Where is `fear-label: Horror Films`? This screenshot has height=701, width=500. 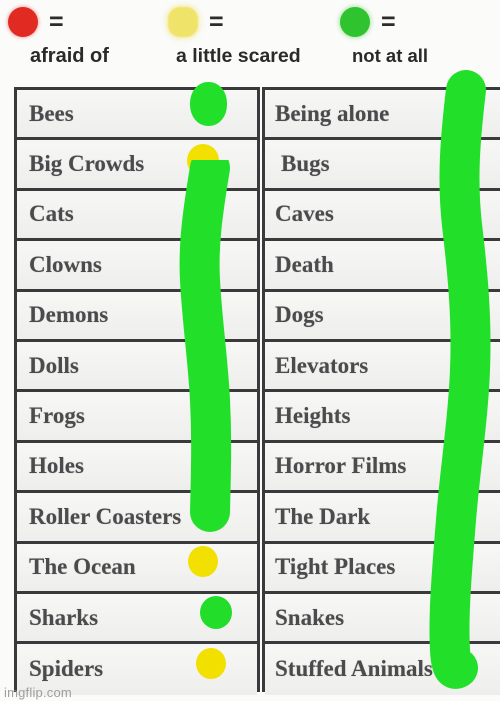 fear-label: Horror Films is located at coordinates (341, 466).